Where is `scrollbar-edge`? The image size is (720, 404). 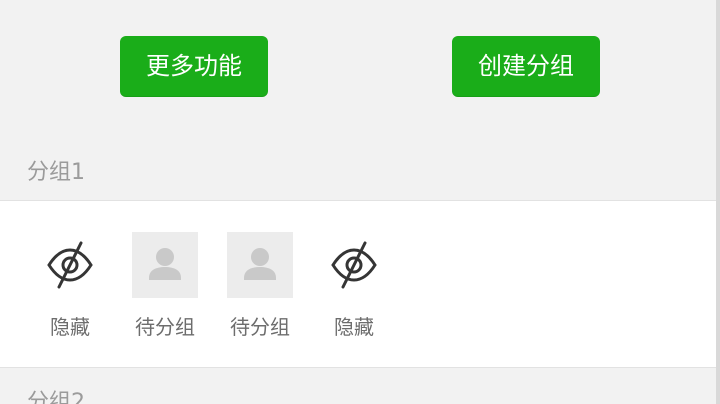 scrollbar-edge is located at coordinates (718, 202).